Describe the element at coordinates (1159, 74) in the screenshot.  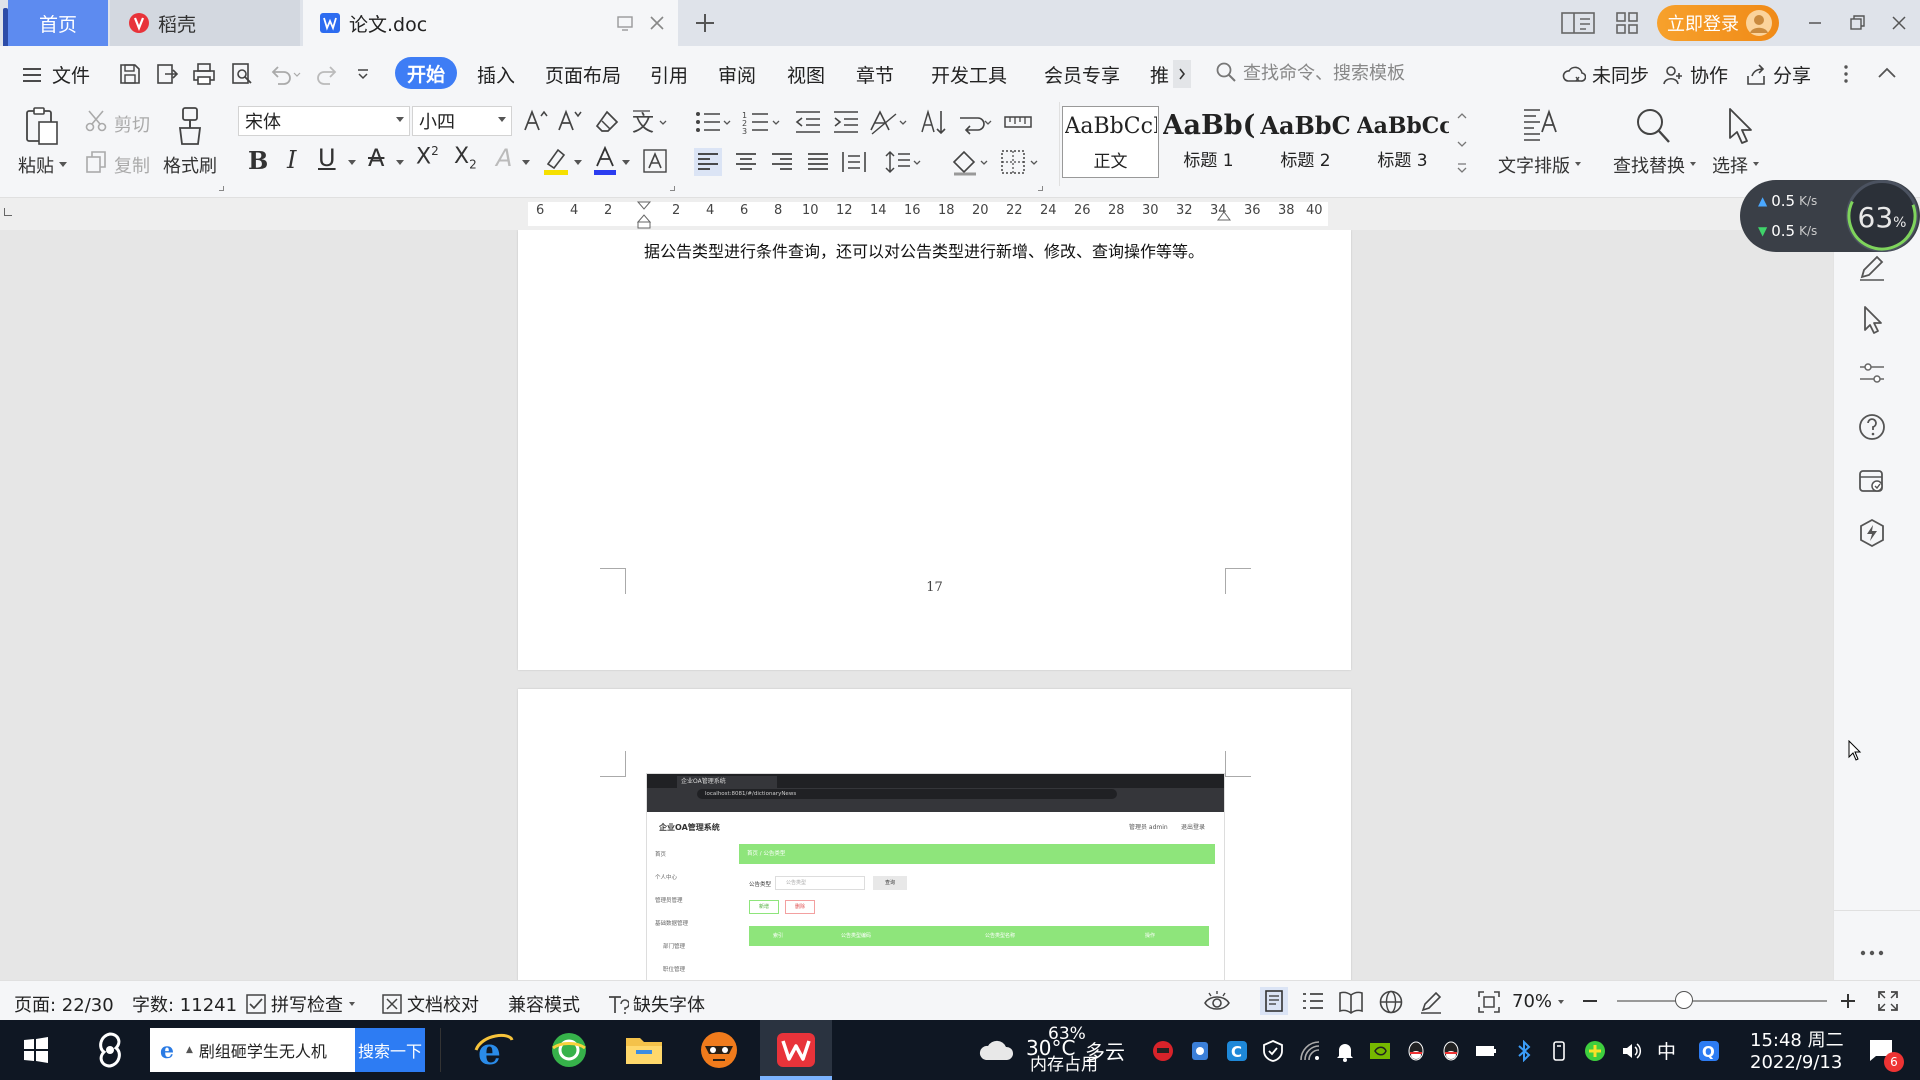
I see `menu-recommend: 推` at that location.